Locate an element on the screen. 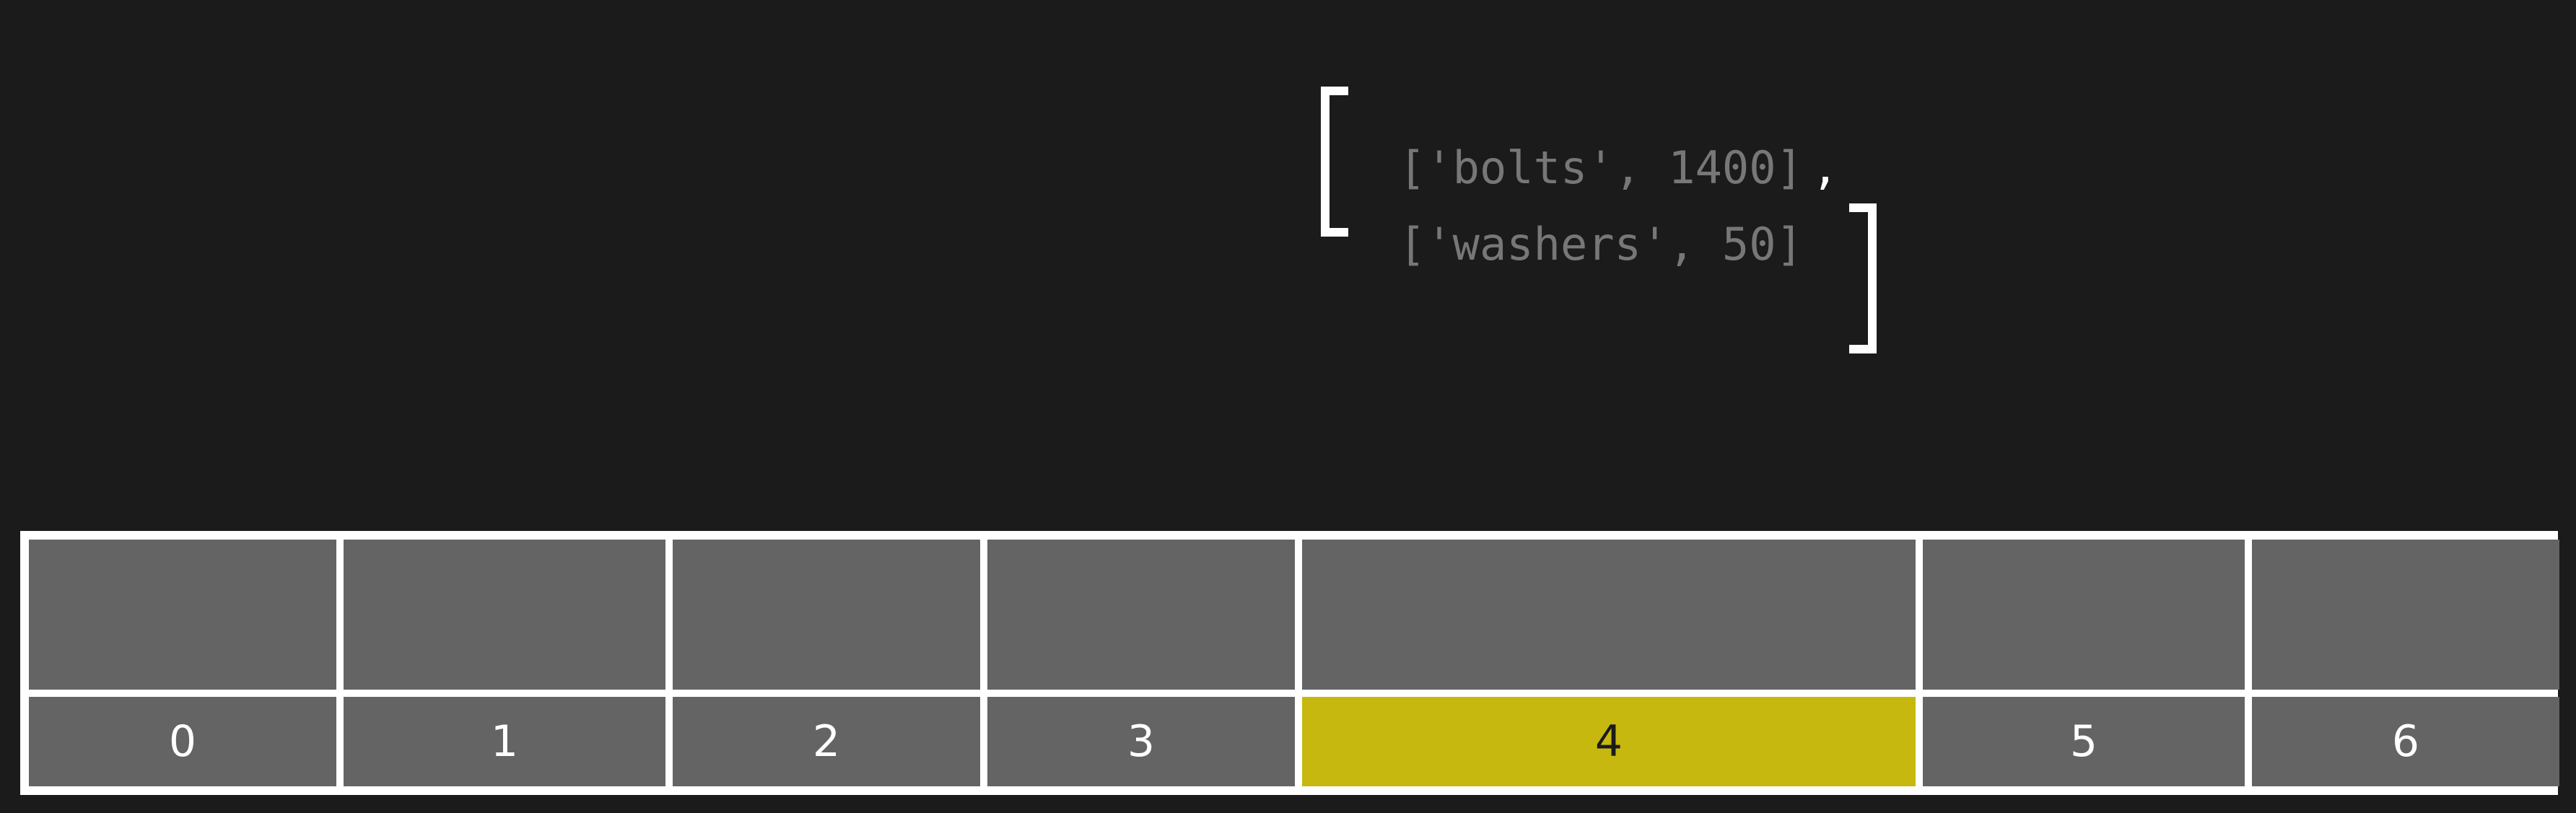  array-index-0: 0 is located at coordinates (182, 741).